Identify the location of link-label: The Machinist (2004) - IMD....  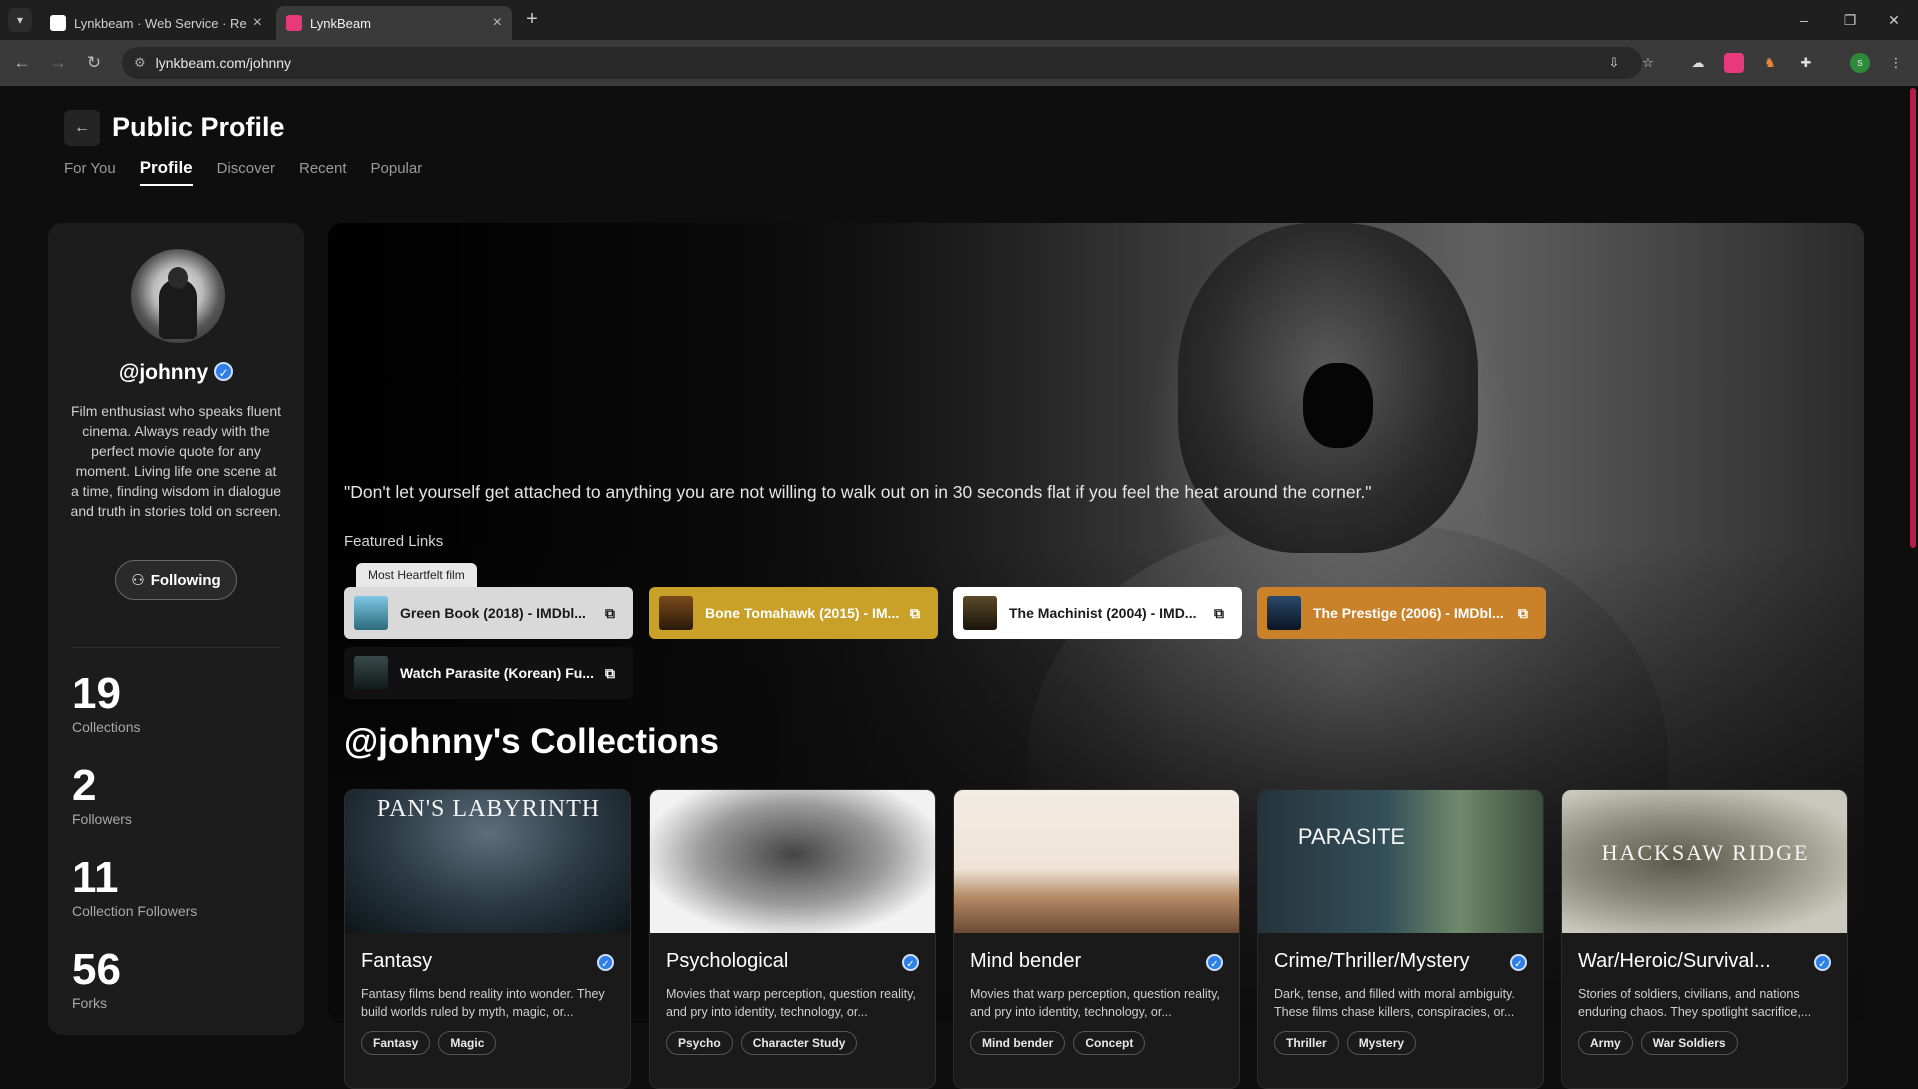
(1103, 613).